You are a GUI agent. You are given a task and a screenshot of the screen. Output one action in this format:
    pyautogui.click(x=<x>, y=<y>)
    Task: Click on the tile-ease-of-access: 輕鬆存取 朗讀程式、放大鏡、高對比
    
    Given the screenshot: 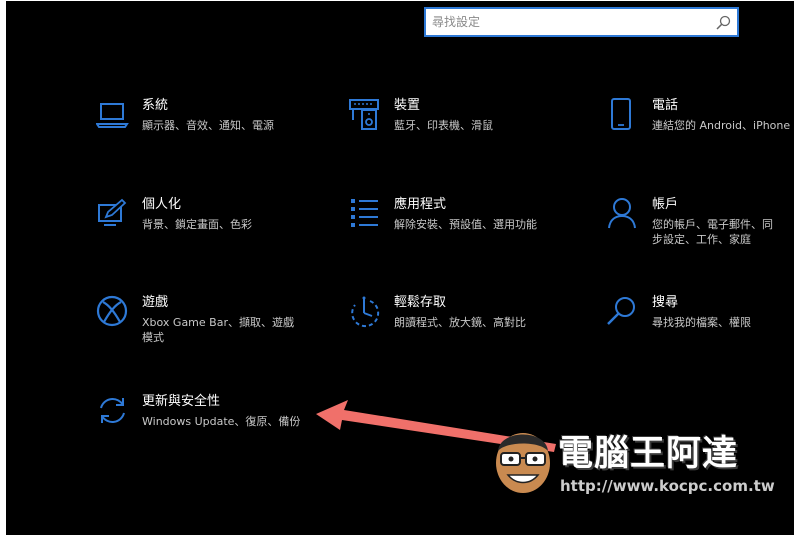 What is the action you would take?
    pyautogui.click(x=468, y=320)
    